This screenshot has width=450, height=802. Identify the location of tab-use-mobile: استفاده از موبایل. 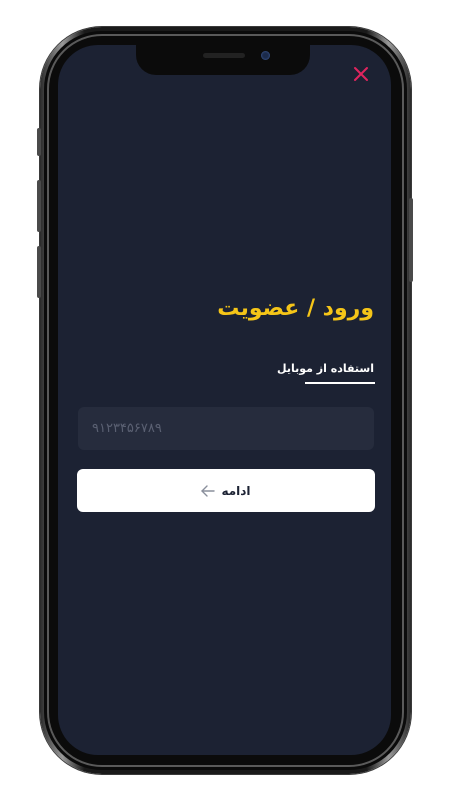
(325, 368).